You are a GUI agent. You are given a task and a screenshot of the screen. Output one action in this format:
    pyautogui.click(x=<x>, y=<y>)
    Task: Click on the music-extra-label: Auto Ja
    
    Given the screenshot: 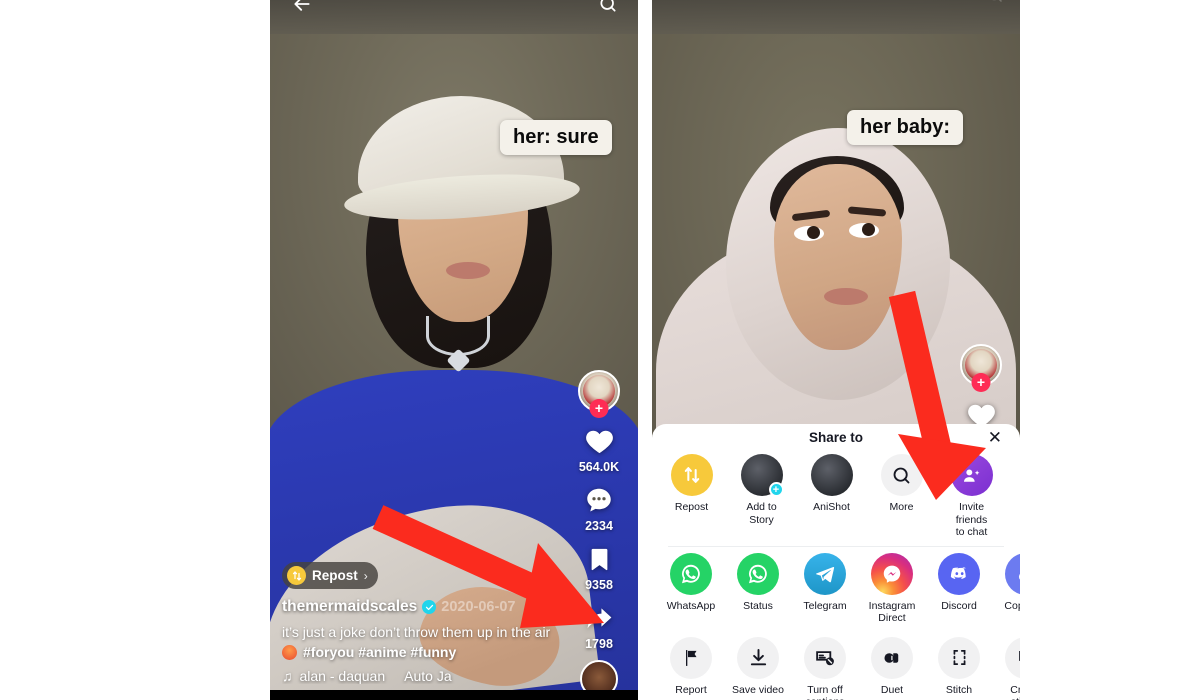 What is the action you would take?
    pyautogui.click(x=428, y=676)
    